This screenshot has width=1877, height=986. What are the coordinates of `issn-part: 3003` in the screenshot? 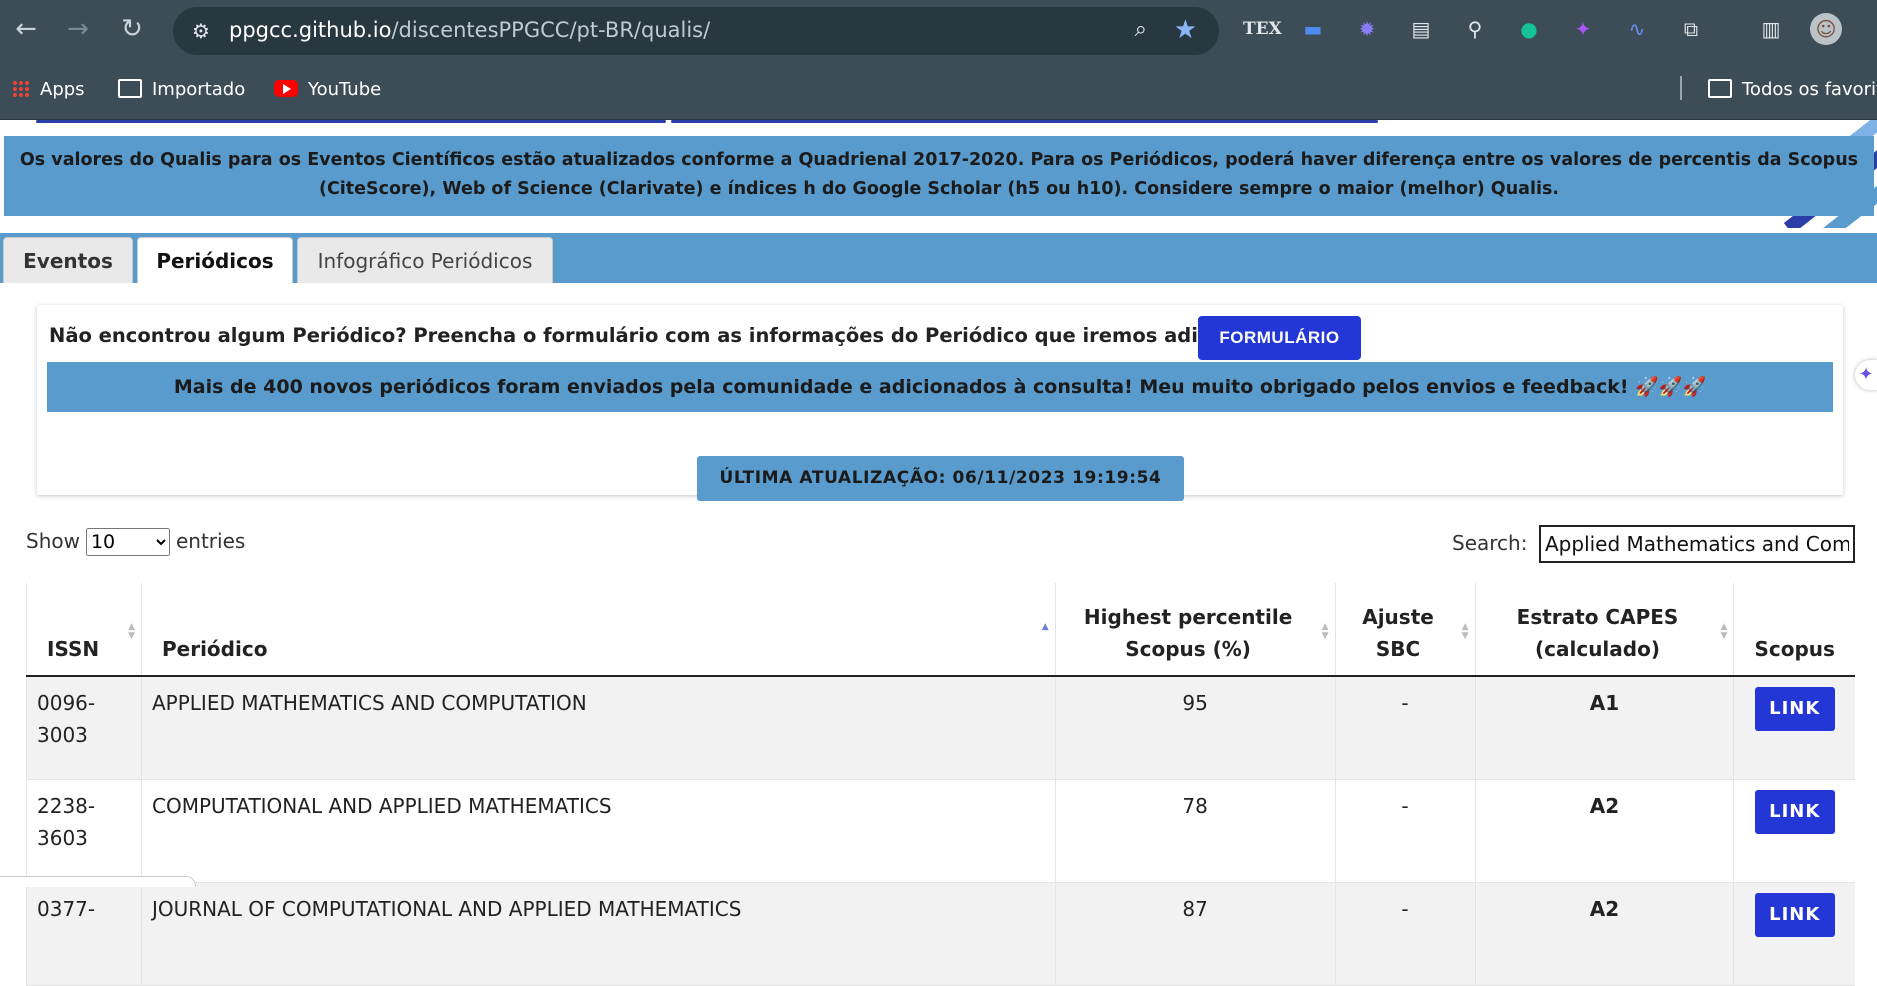 It's located at (62, 735).